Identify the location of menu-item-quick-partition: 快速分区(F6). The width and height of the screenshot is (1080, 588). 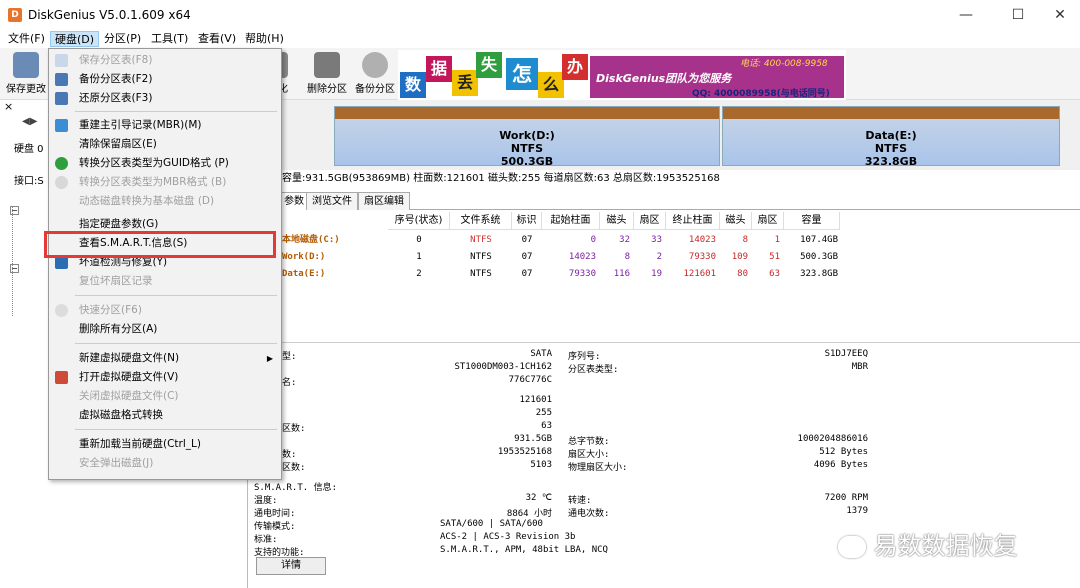
(165, 310).